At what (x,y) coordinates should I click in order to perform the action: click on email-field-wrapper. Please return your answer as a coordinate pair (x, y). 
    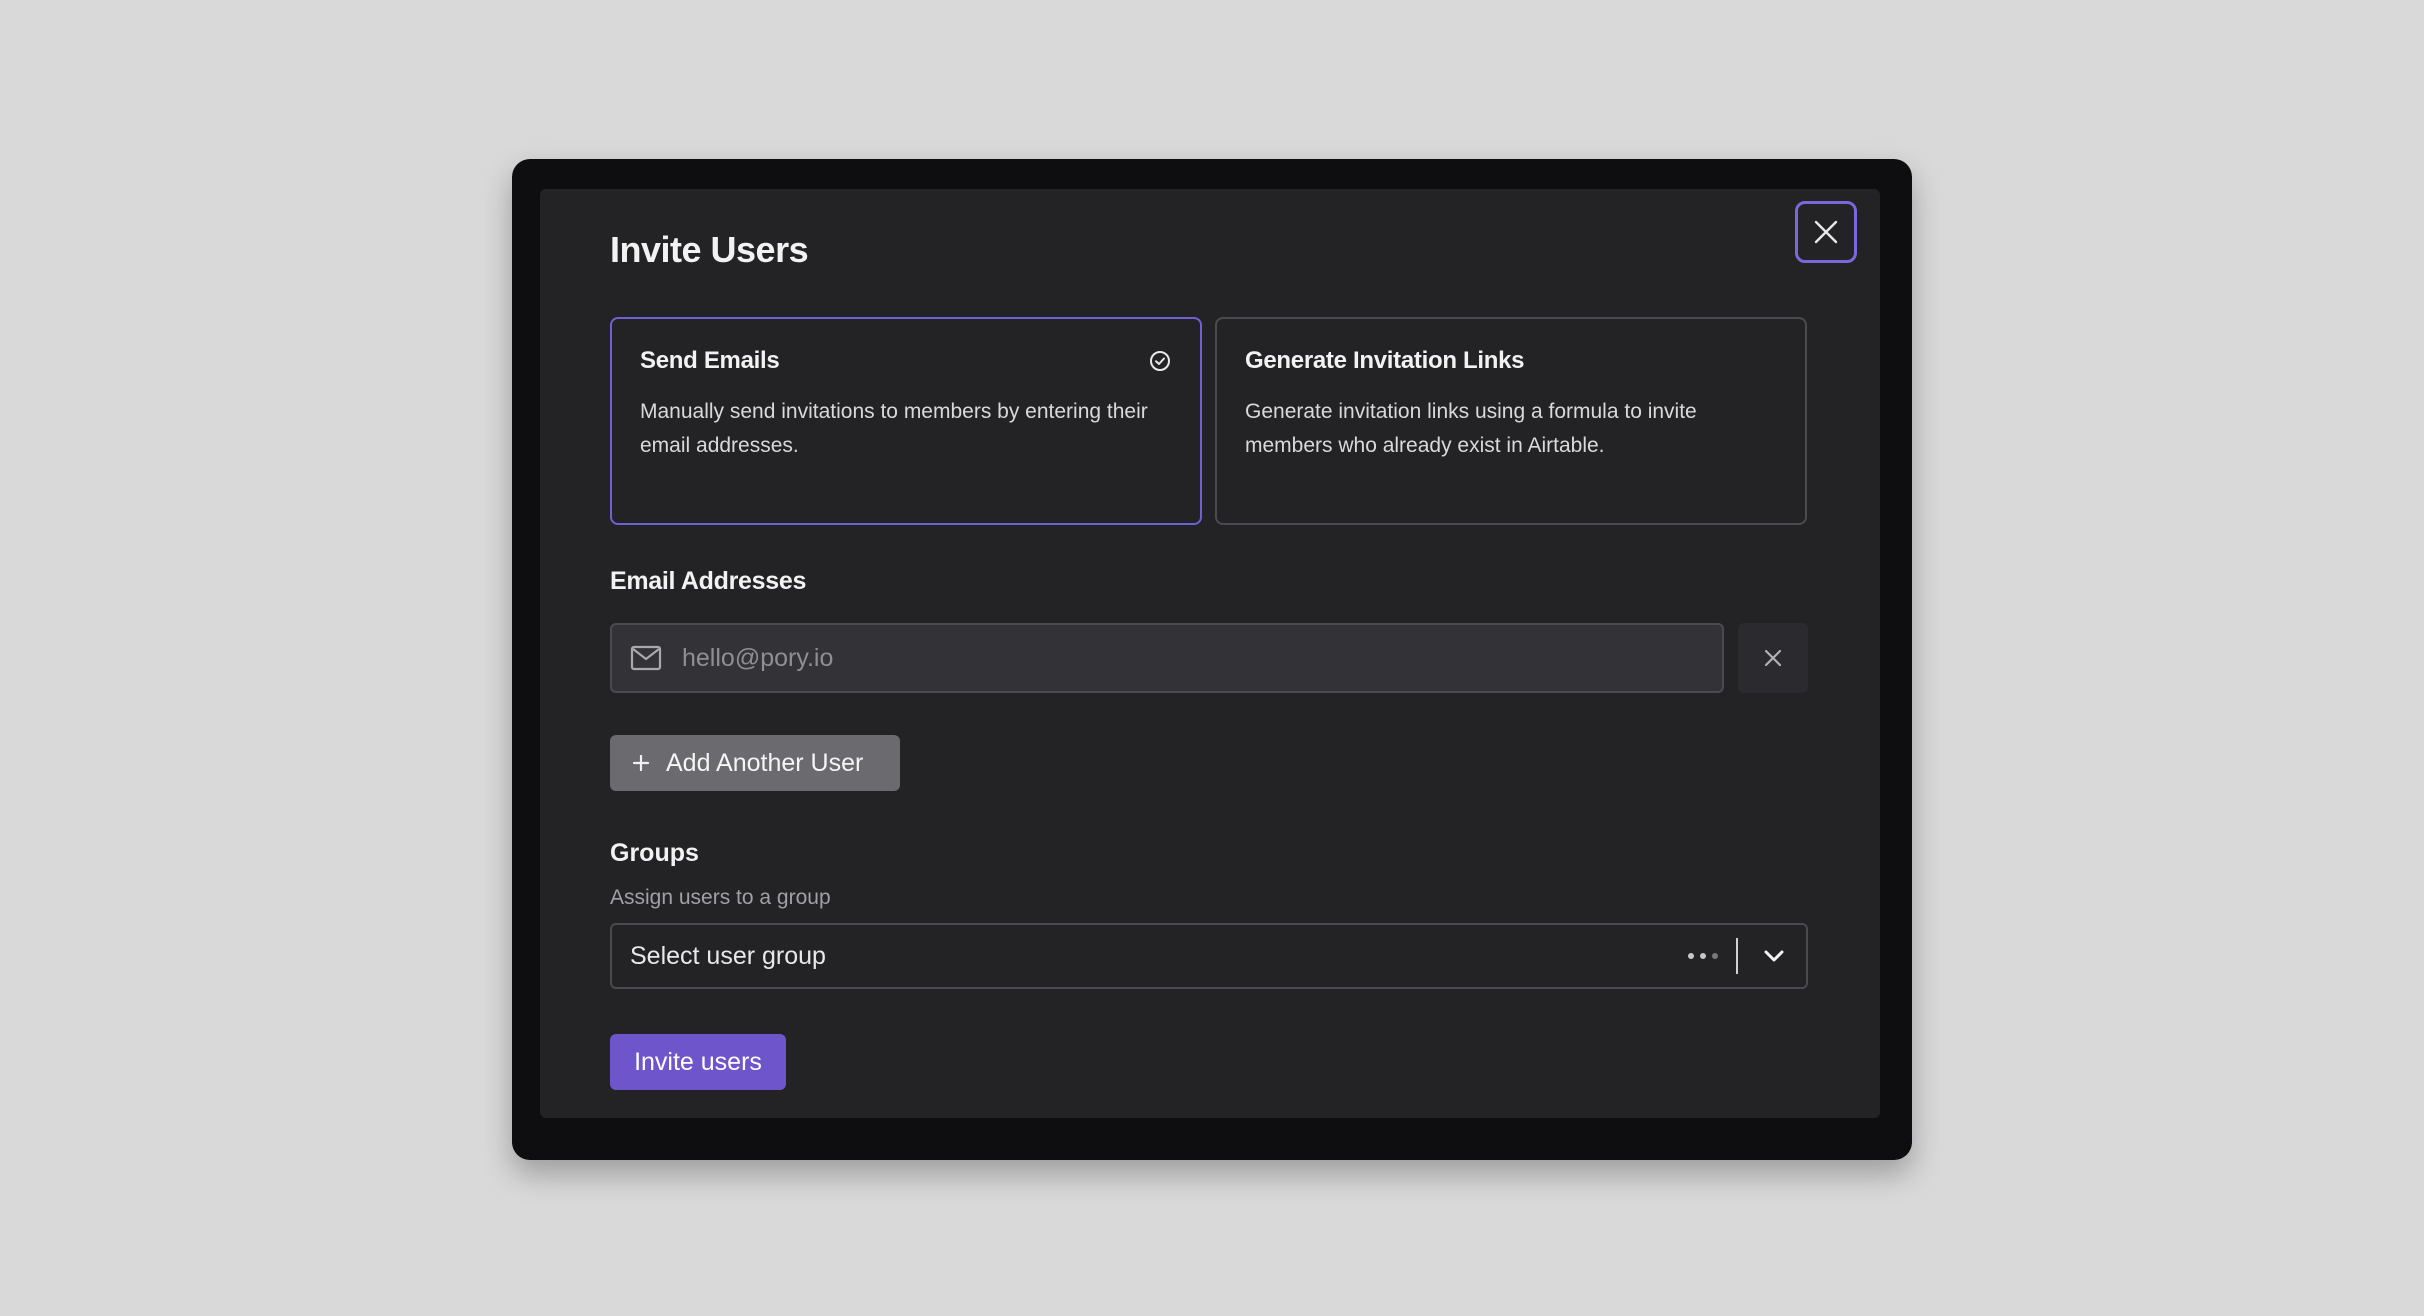
    Looking at the image, I should click on (1167, 658).